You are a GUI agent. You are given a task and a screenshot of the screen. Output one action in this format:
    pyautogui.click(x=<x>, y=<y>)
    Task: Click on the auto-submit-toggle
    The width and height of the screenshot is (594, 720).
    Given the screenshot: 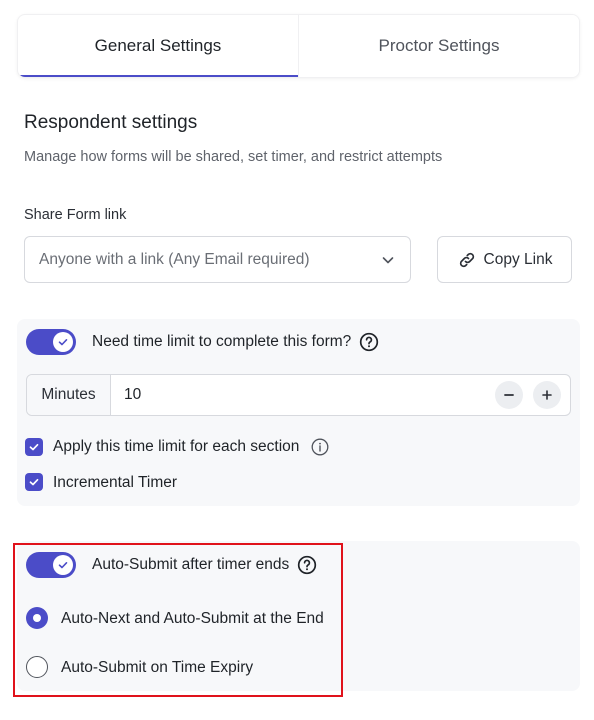 What is the action you would take?
    pyautogui.click(x=51, y=565)
    